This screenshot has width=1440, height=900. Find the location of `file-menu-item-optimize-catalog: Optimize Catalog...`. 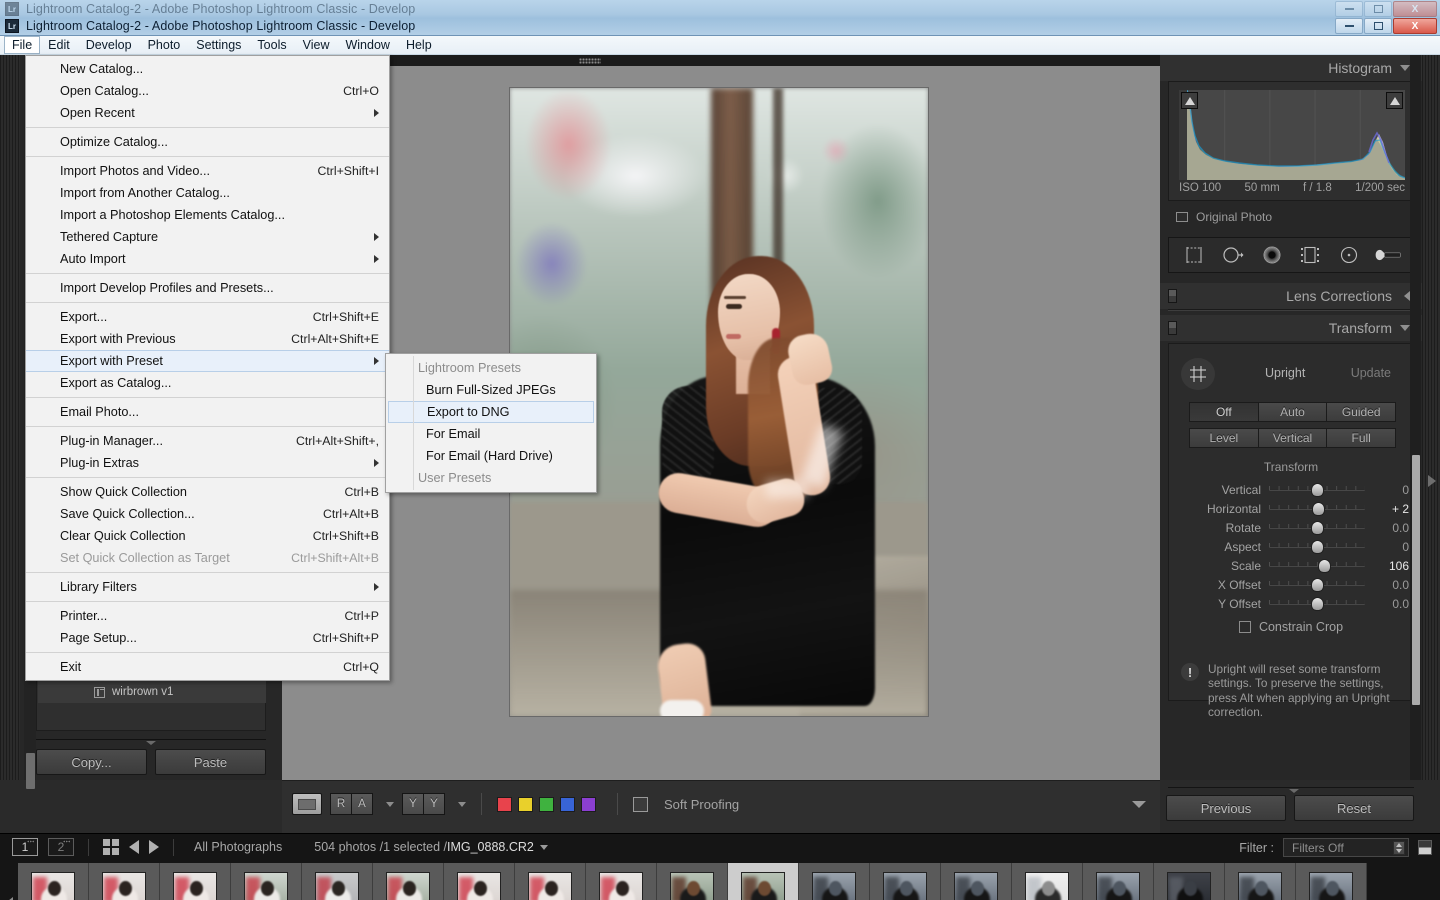

file-menu-item-optimize-catalog: Optimize Catalog... is located at coordinates (207, 142).